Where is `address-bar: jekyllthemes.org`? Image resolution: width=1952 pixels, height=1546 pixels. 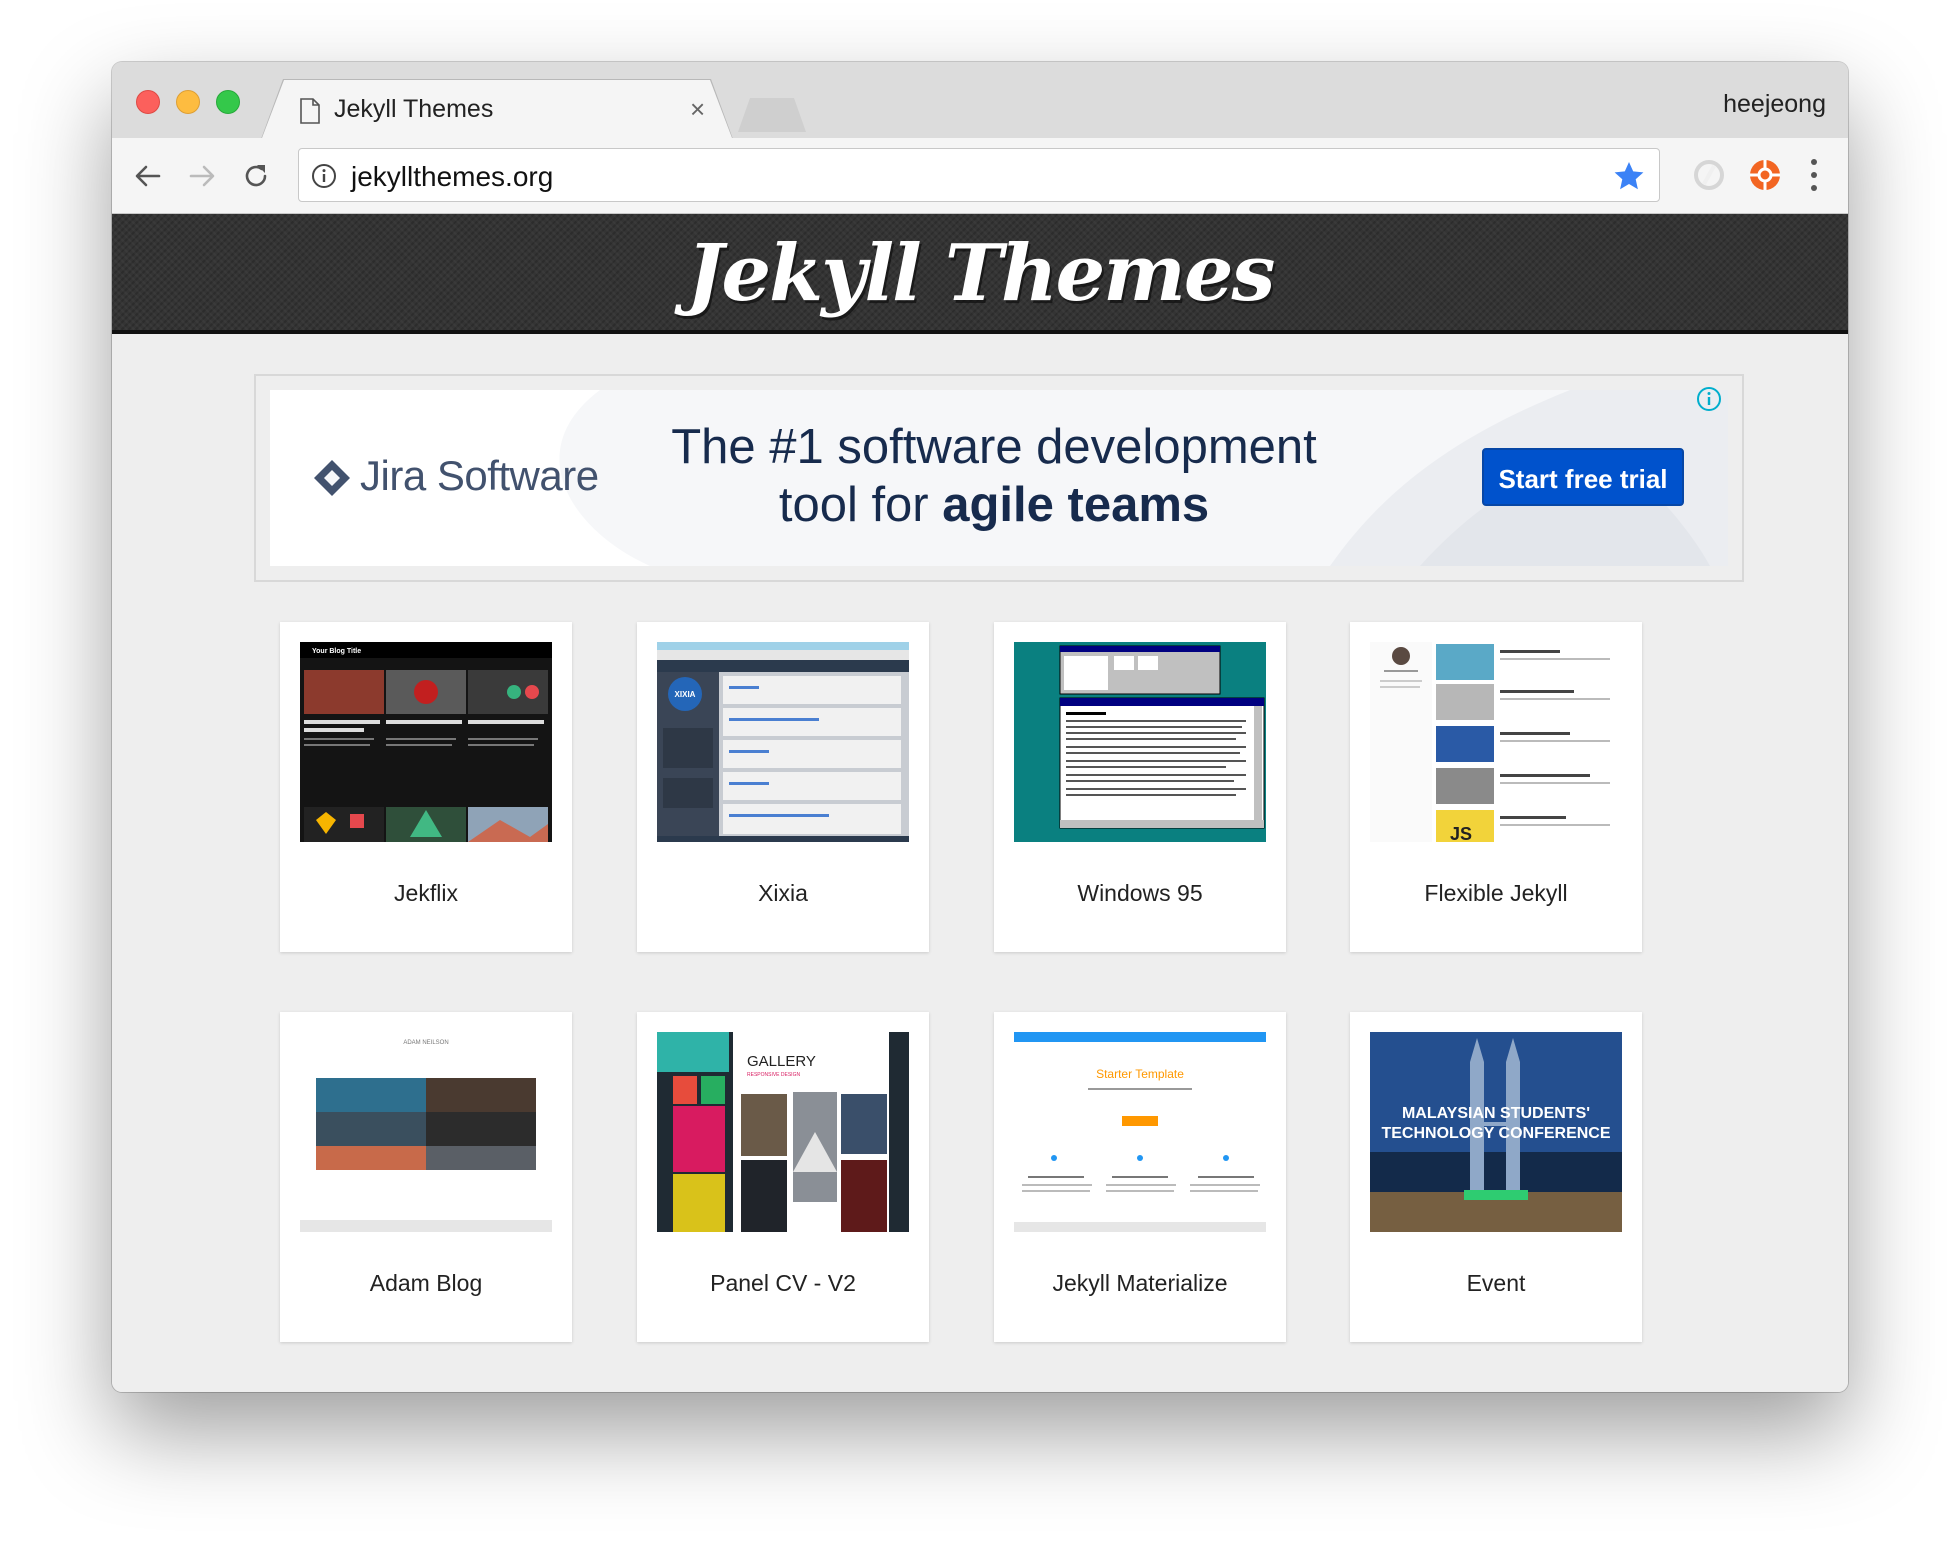
address-bar: jekyllthemes.org is located at coordinates (979, 175).